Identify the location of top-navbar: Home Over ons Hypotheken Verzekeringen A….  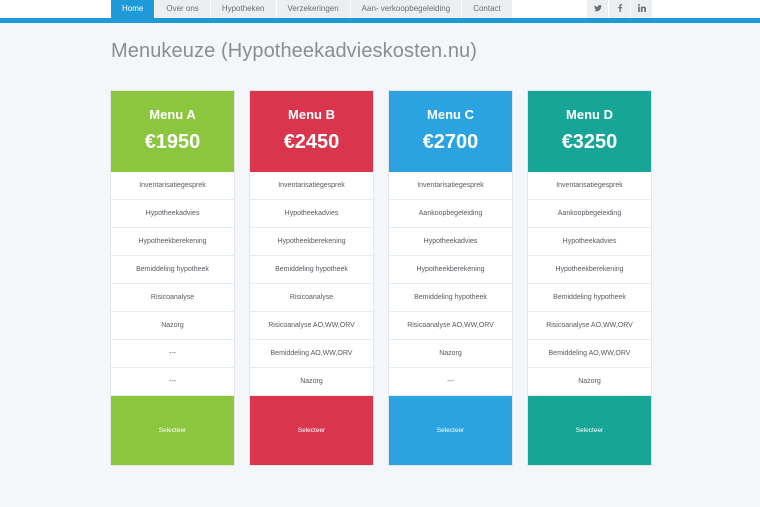
(380, 9).